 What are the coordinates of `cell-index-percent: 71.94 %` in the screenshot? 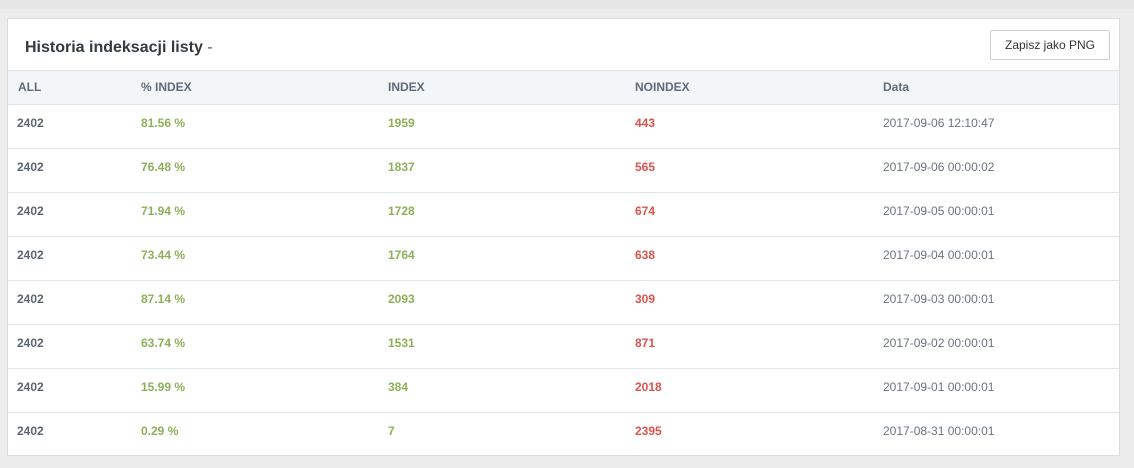 It's located at (264, 214).